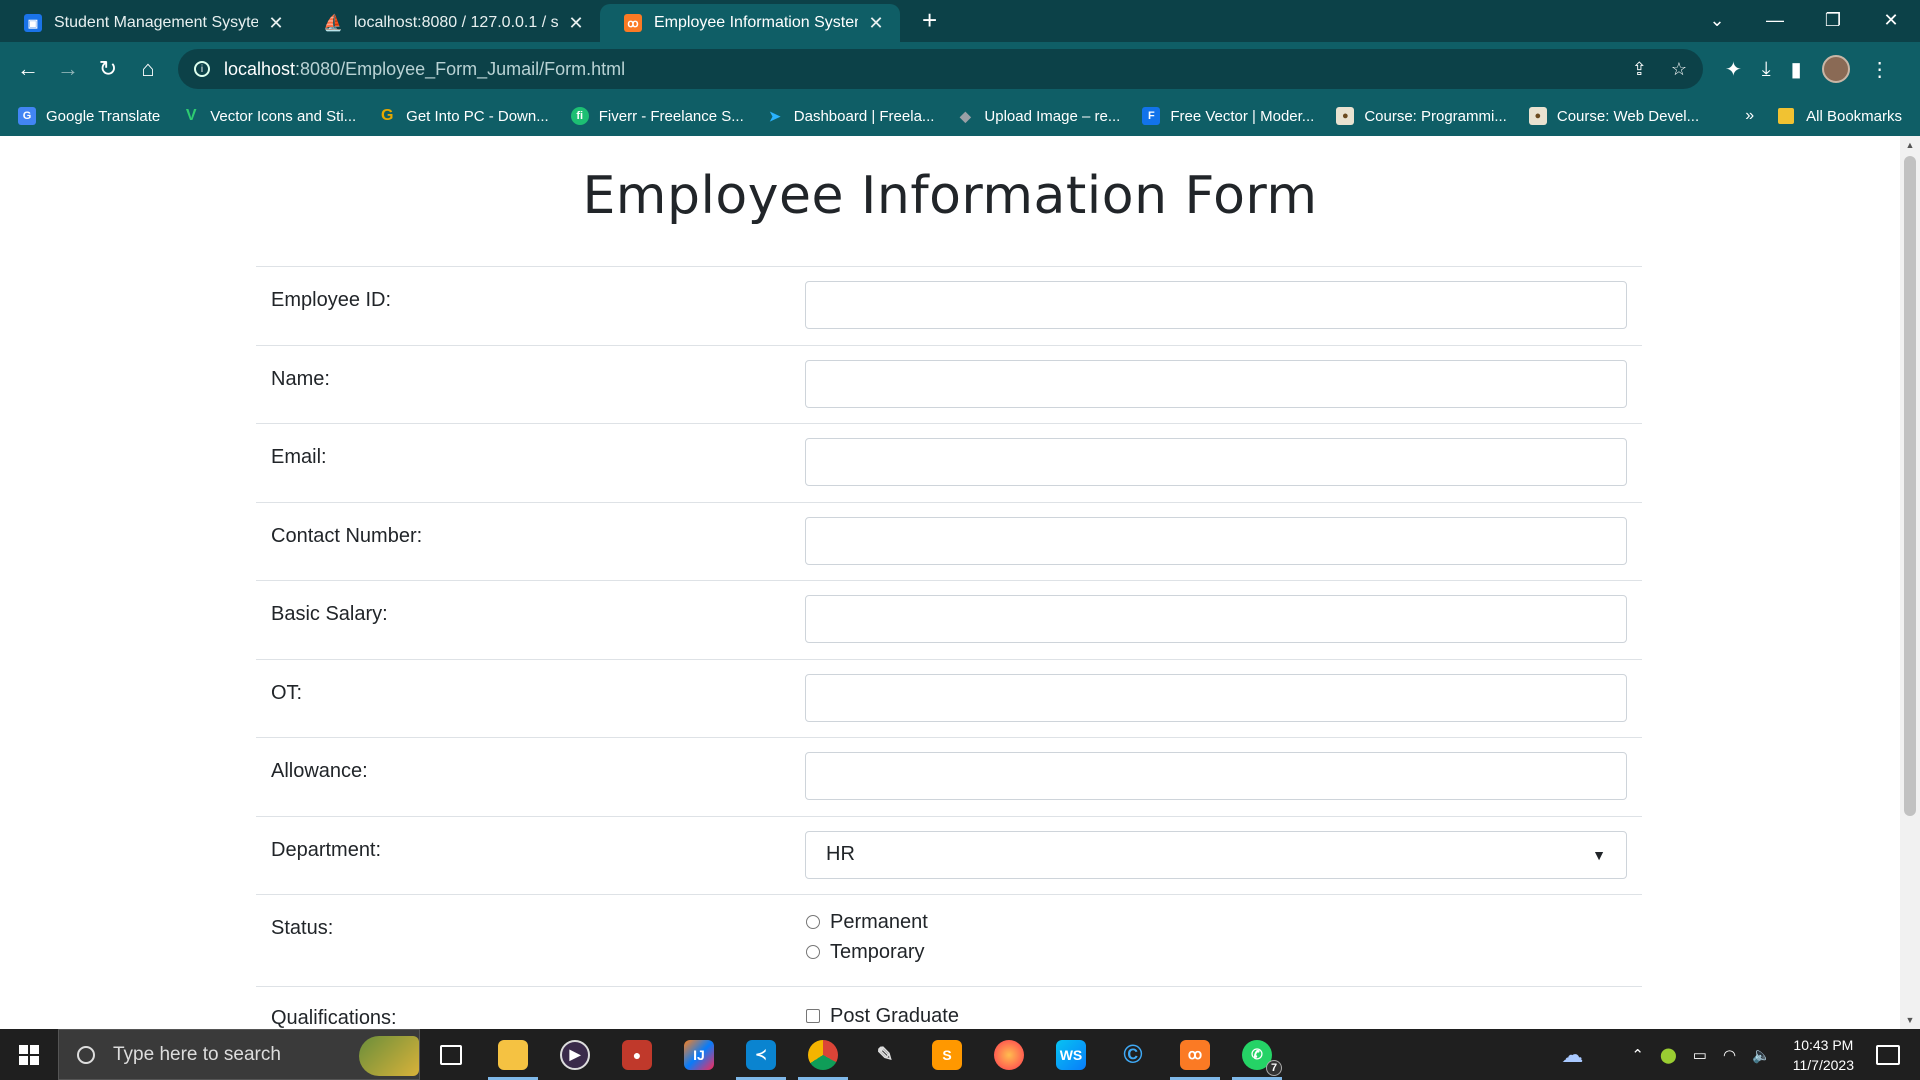 Image resolution: width=1920 pixels, height=1080 pixels. What do you see at coordinates (1807, 69) in the screenshot?
I see `toolbar-icons: ✦ ⤓ ▮ ⋮` at bounding box center [1807, 69].